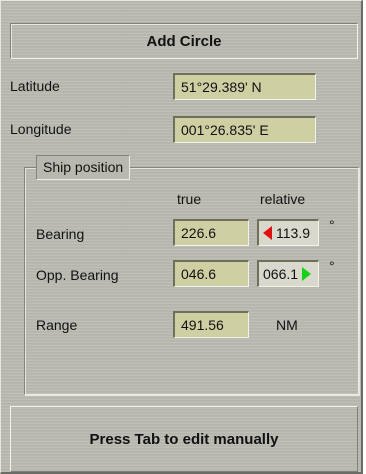 This screenshot has height=474, width=366. What do you see at coordinates (307, 273) in the screenshot?
I see `increase-arrow-icon` at bounding box center [307, 273].